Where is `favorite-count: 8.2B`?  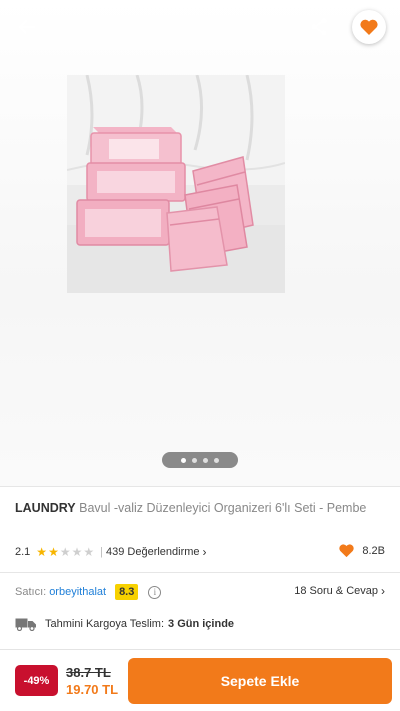 favorite-count: 8.2B is located at coordinates (361, 550).